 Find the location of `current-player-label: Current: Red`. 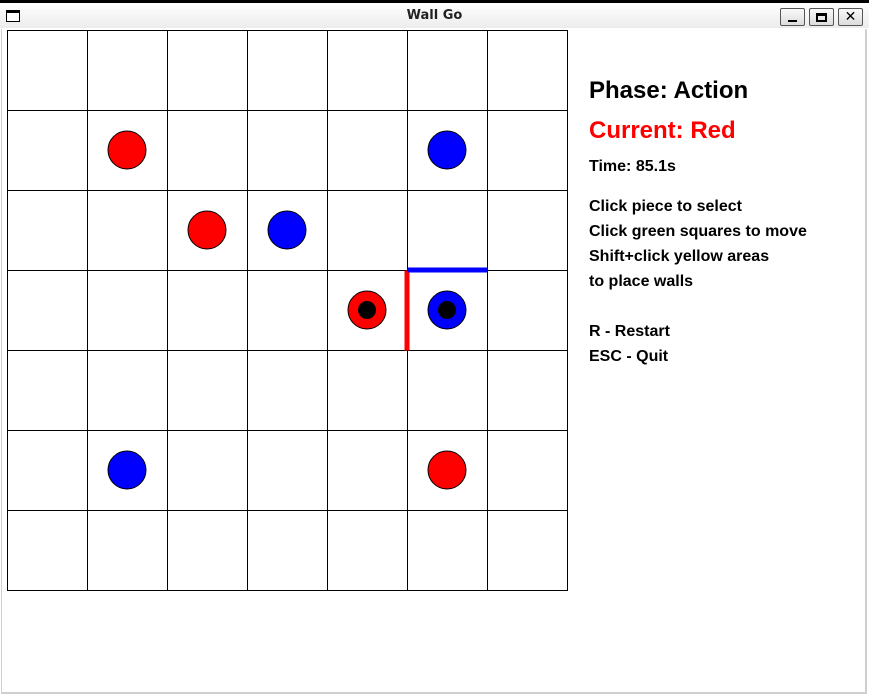

current-player-label: Current: Red is located at coordinates (662, 130).